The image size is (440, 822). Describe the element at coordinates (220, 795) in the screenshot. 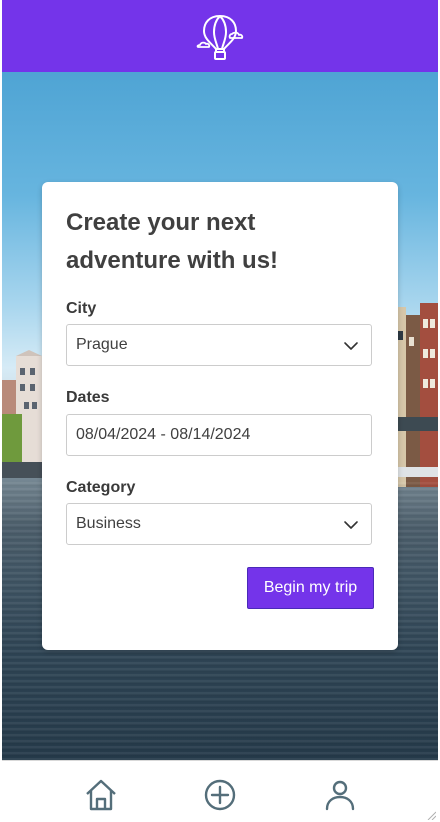

I see `add-circle-icon` at that location.